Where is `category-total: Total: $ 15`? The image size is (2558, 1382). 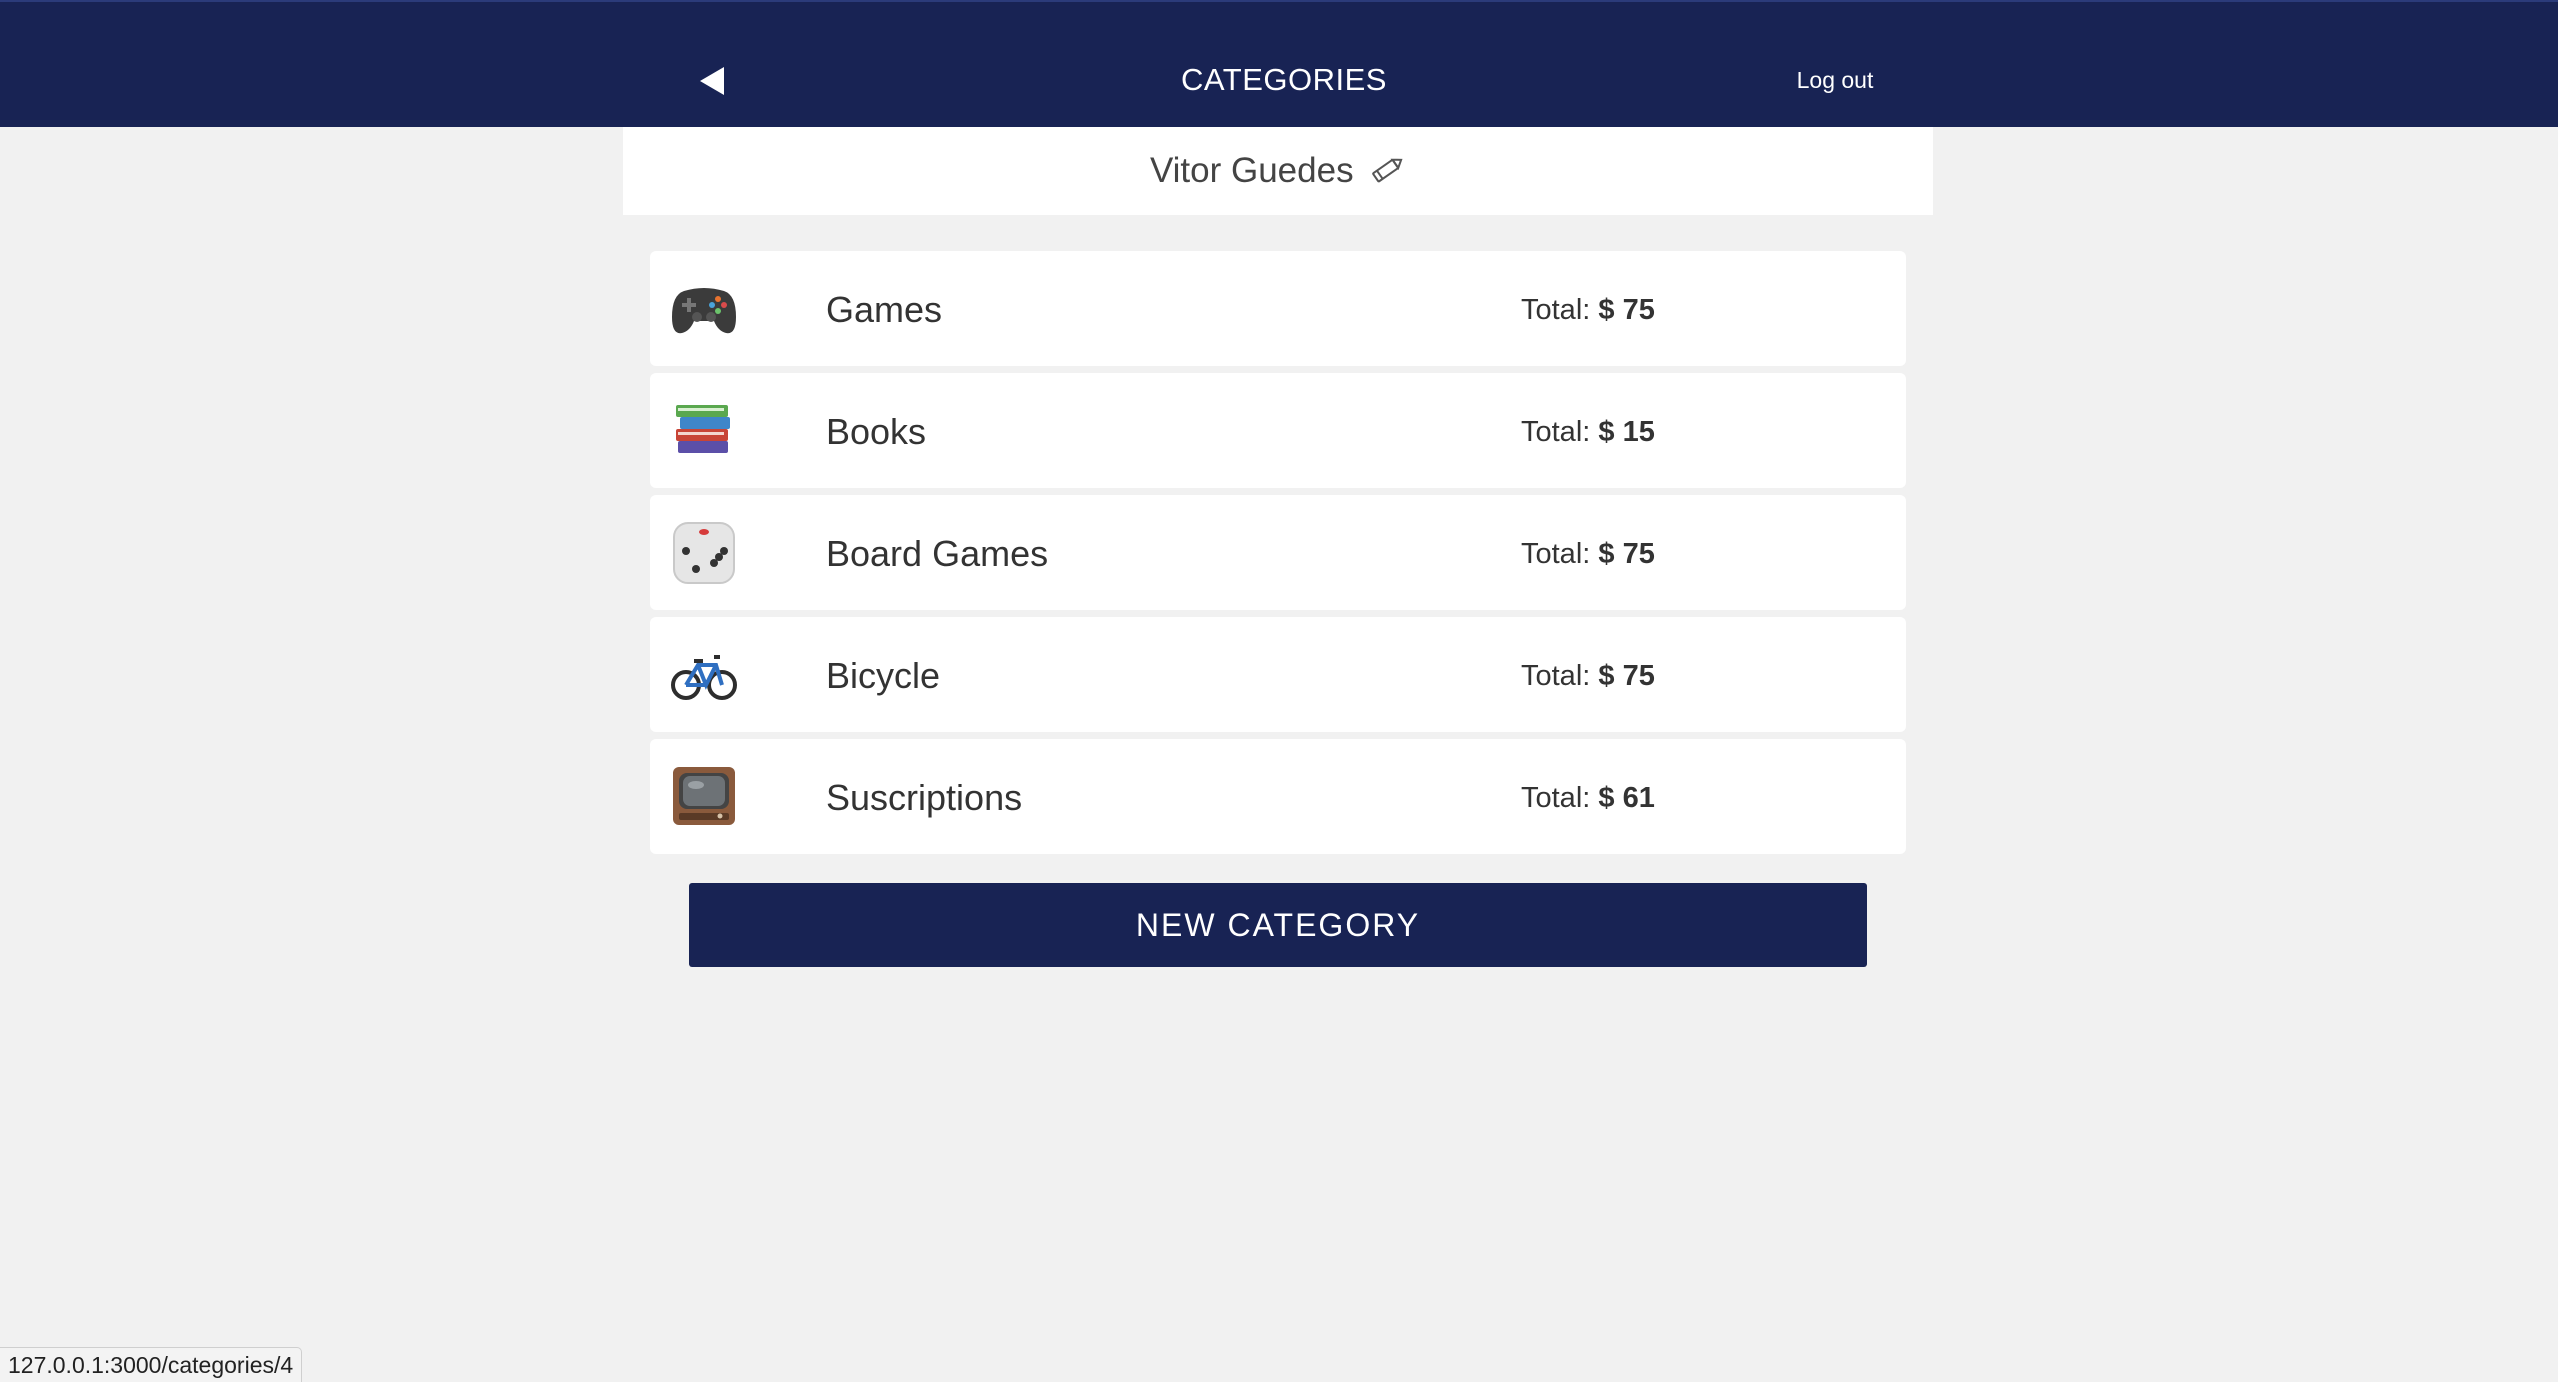 category-total: Total: $ 15 is located at coordinates (1588, 432).